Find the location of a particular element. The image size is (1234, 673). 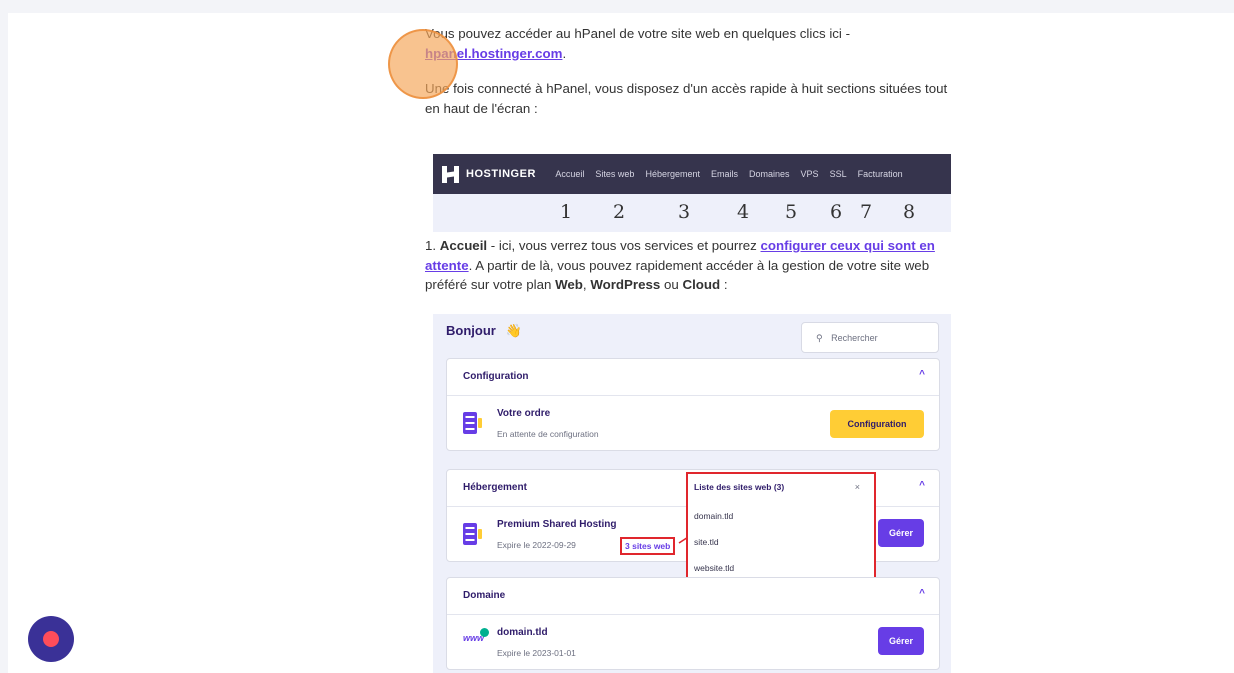

accueil-prefix: 1. is located at coordinates (432, 245).